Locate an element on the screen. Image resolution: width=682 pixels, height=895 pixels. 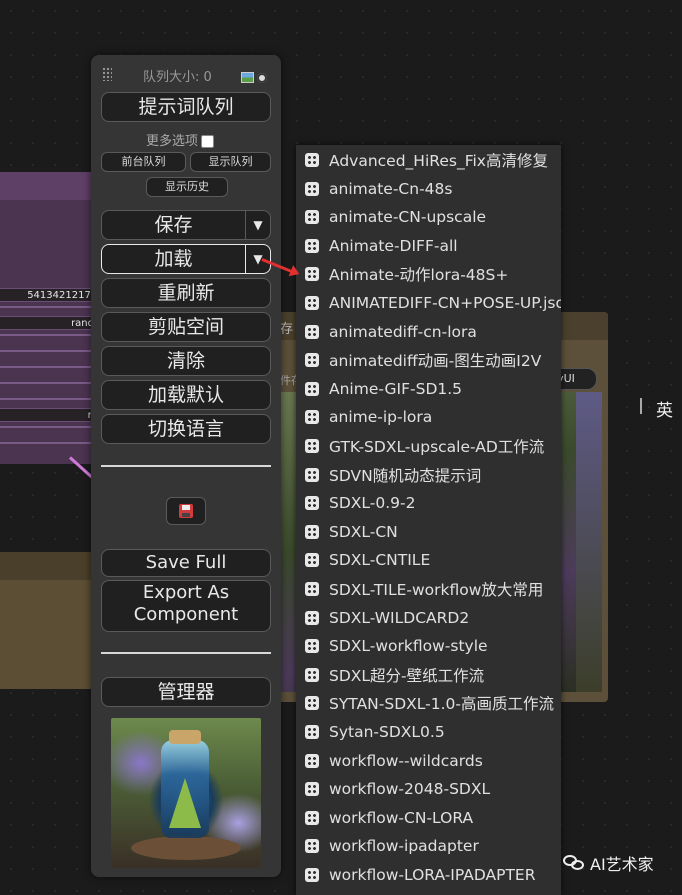
workflow-name: animatediff动画-图生动画I2V is located at coordinates (435, 361).